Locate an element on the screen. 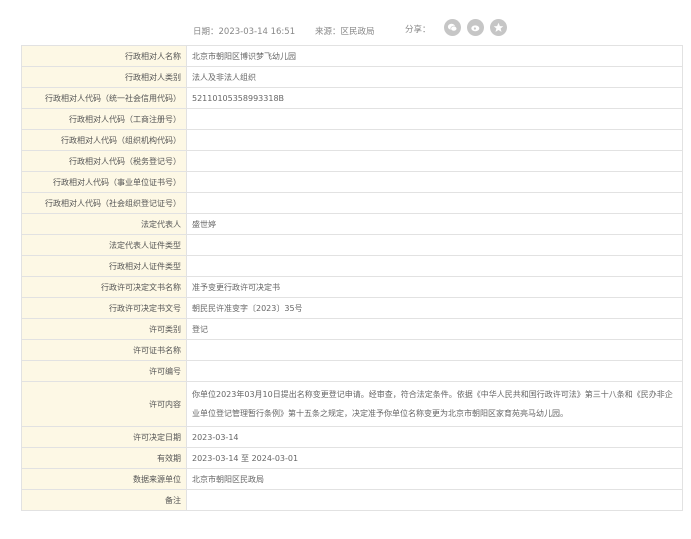 This screenshot has height=539, width=691. row-value: 北京市朝阳区博识梦飞幼儿园 is located at coordinates (434, 56).